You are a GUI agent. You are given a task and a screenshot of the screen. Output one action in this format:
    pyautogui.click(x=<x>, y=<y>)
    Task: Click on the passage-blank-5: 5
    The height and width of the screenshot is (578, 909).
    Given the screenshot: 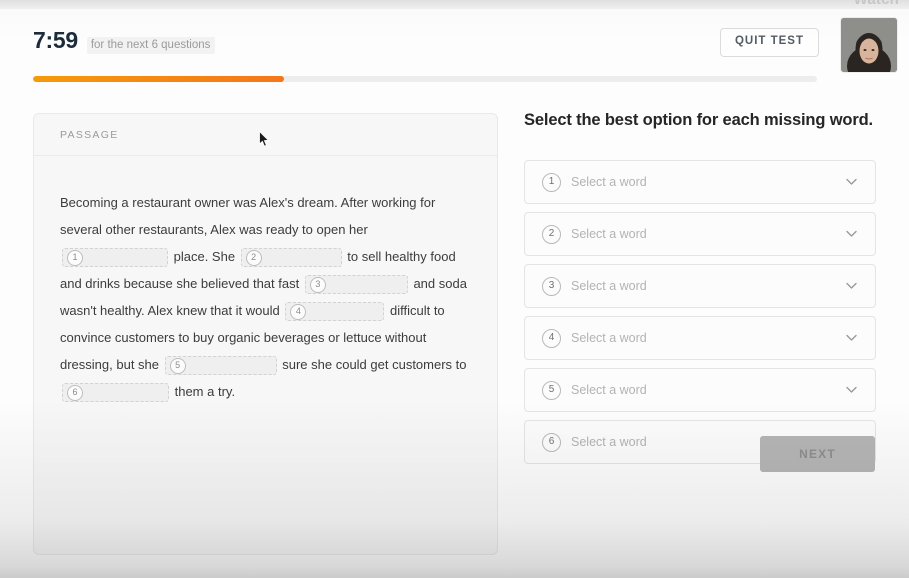 What is the action you would take?
    pyautogui.click(x=220, y=366)
    